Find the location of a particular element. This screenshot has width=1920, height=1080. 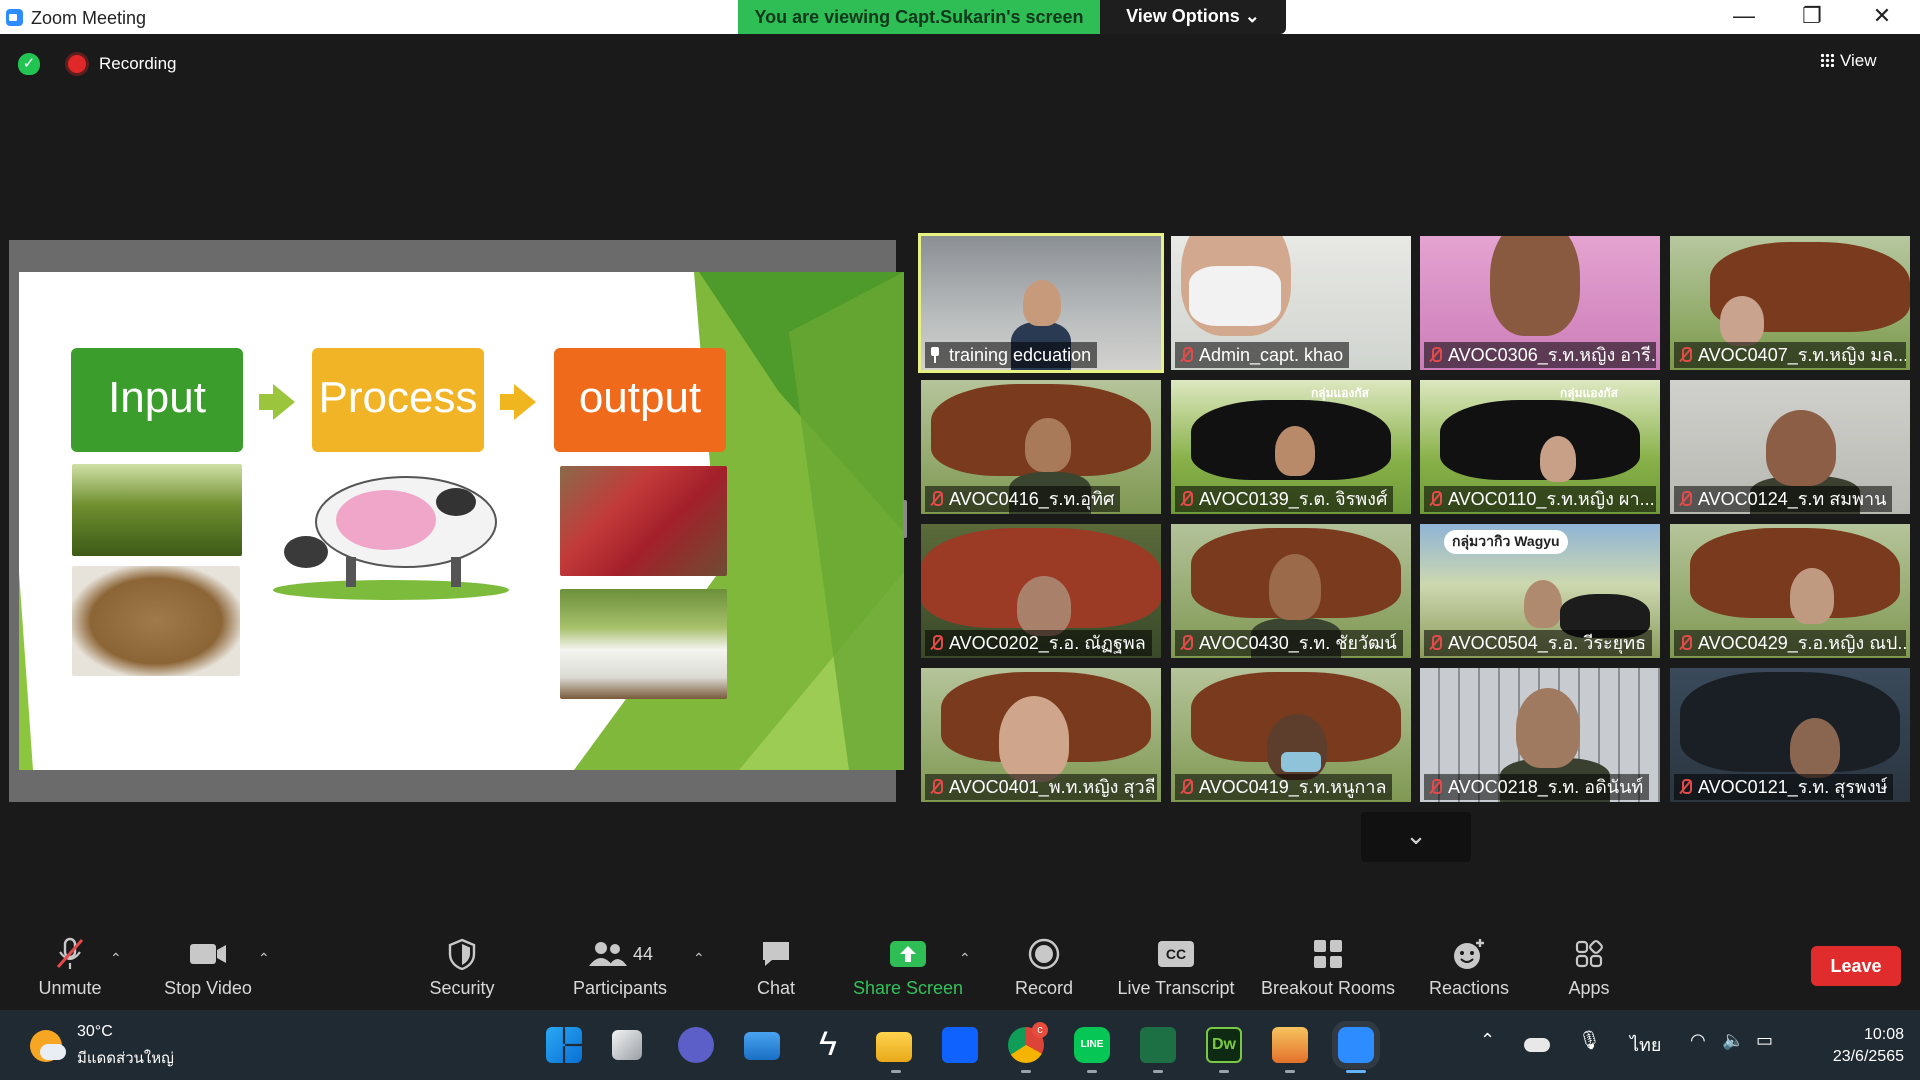

closed-caption-icon: CC is located at coordinates (1176, 954).